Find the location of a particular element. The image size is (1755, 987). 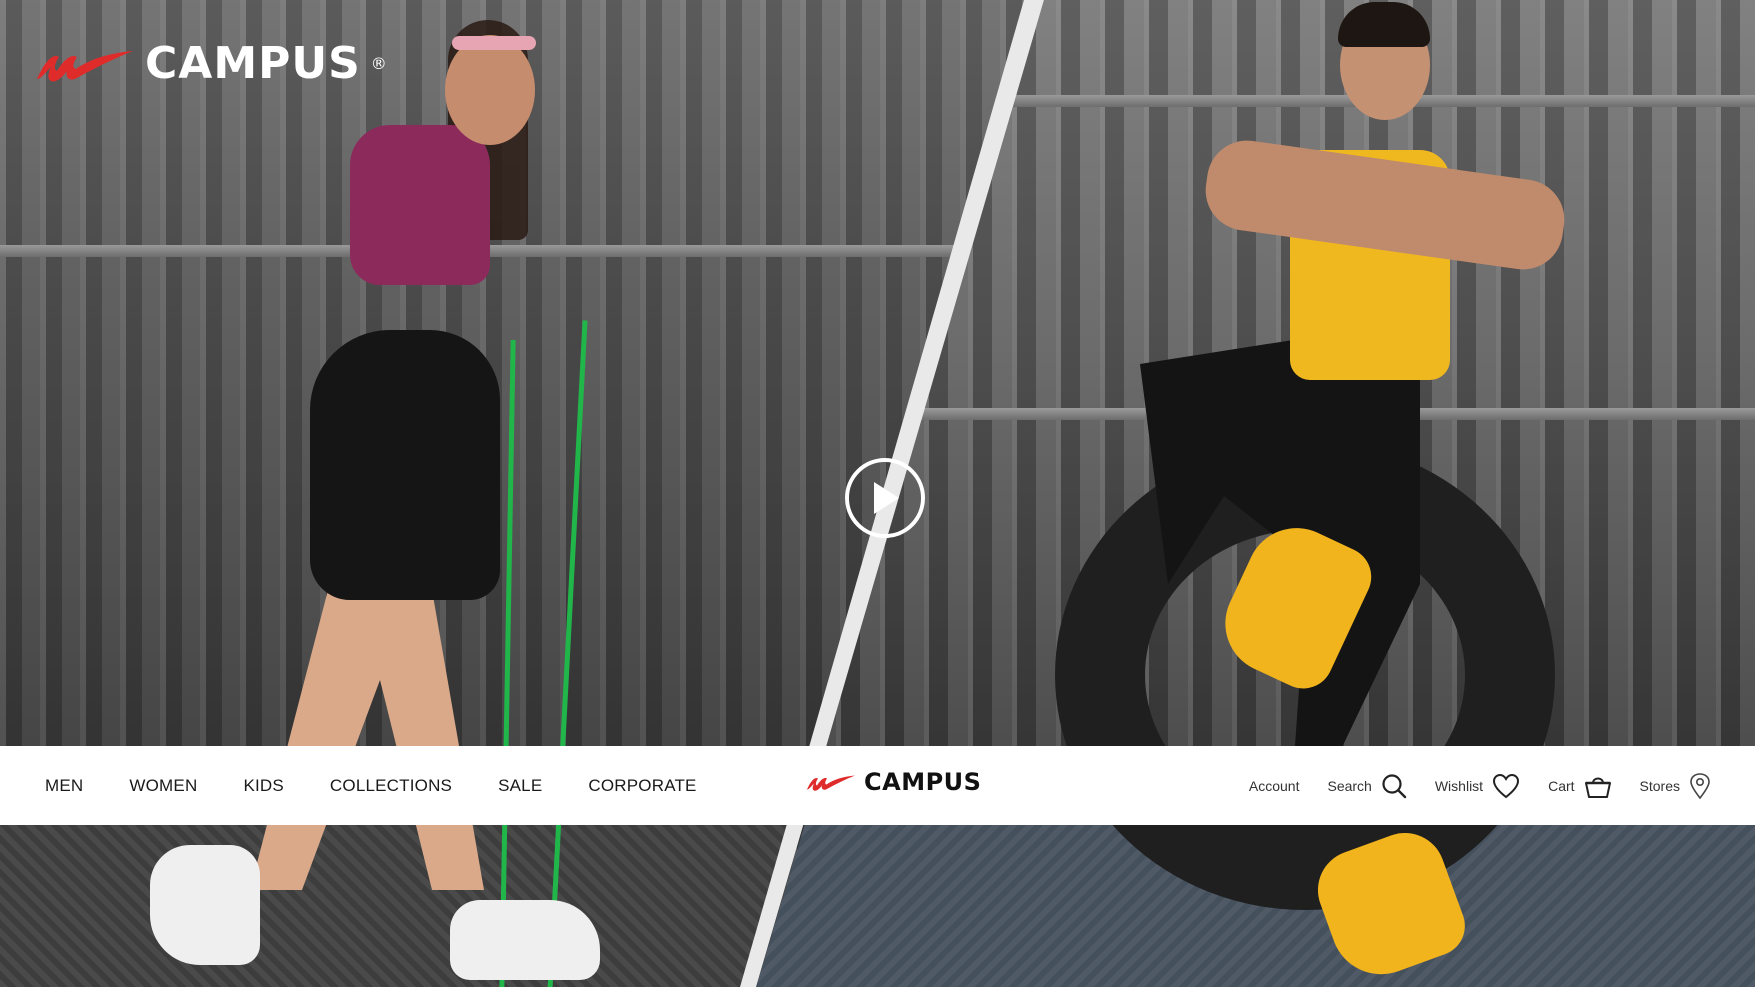

account-label: Account is located at coordinates (1274, 785).